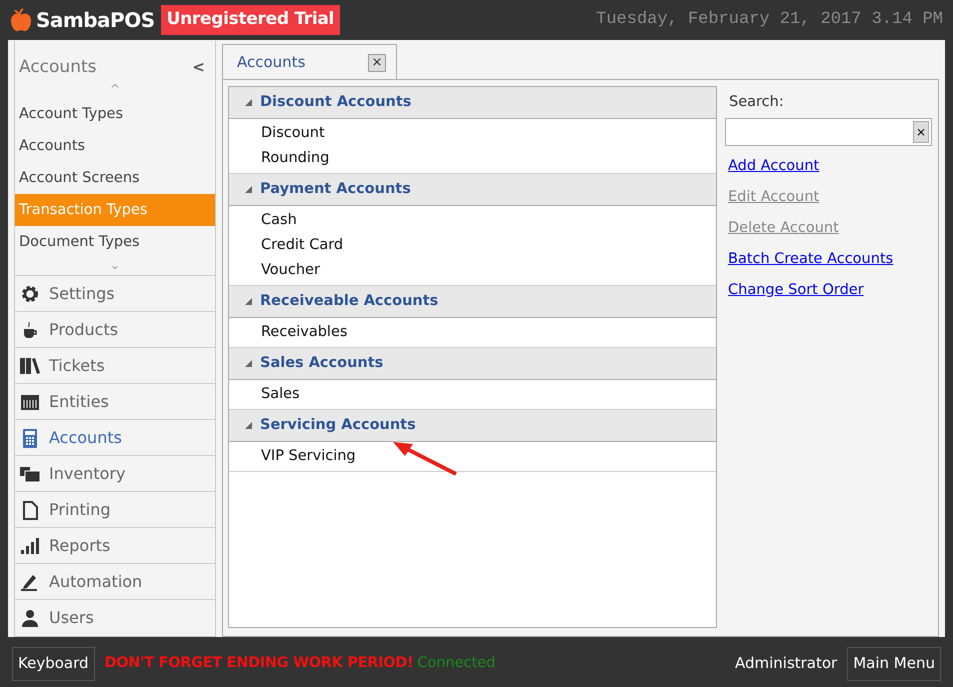 This screenshot has height=687, width=953. What do you see at coordinates (198, 67) in the screenshot?
I see `collapse-button: <` at bounding box center [198, 67].